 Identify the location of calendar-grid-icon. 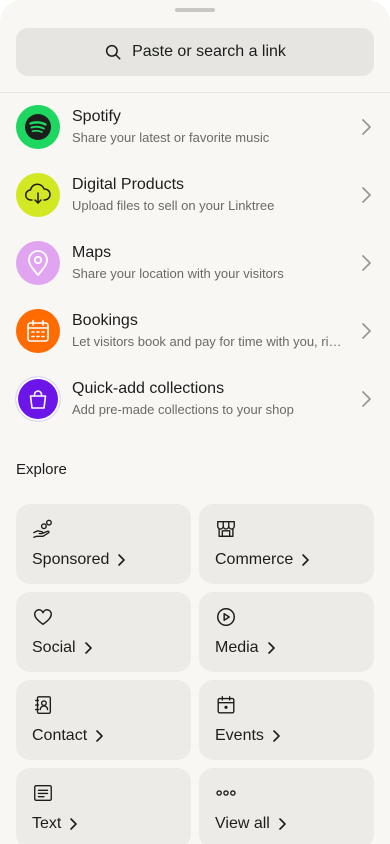
(38, 331).